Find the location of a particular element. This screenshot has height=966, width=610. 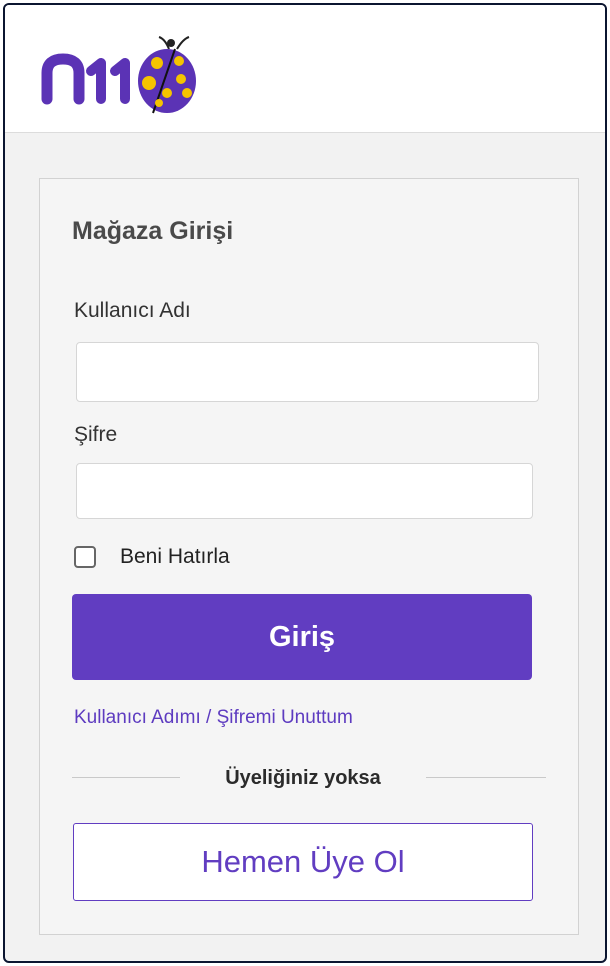

username-input is located at coordinates (307, 372).